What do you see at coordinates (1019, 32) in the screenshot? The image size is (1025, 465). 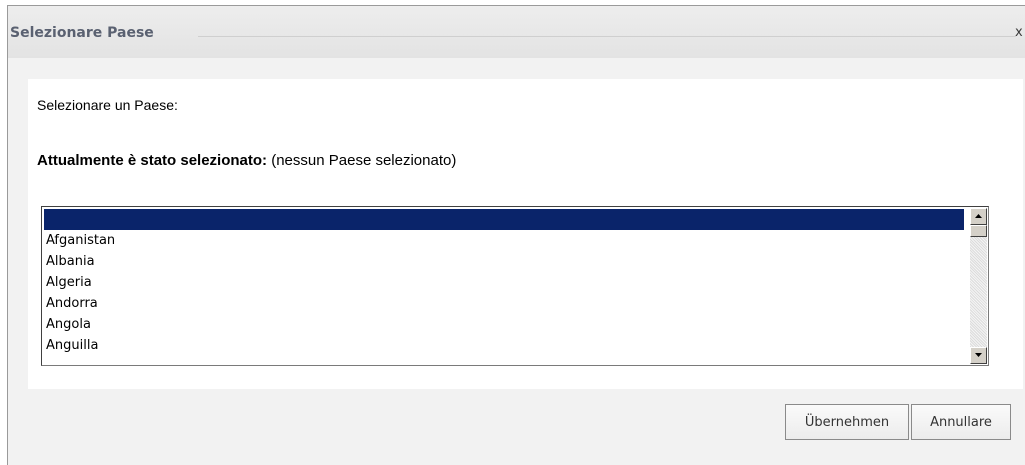 I see `close-button: x` at bounding box center [1019, 32].